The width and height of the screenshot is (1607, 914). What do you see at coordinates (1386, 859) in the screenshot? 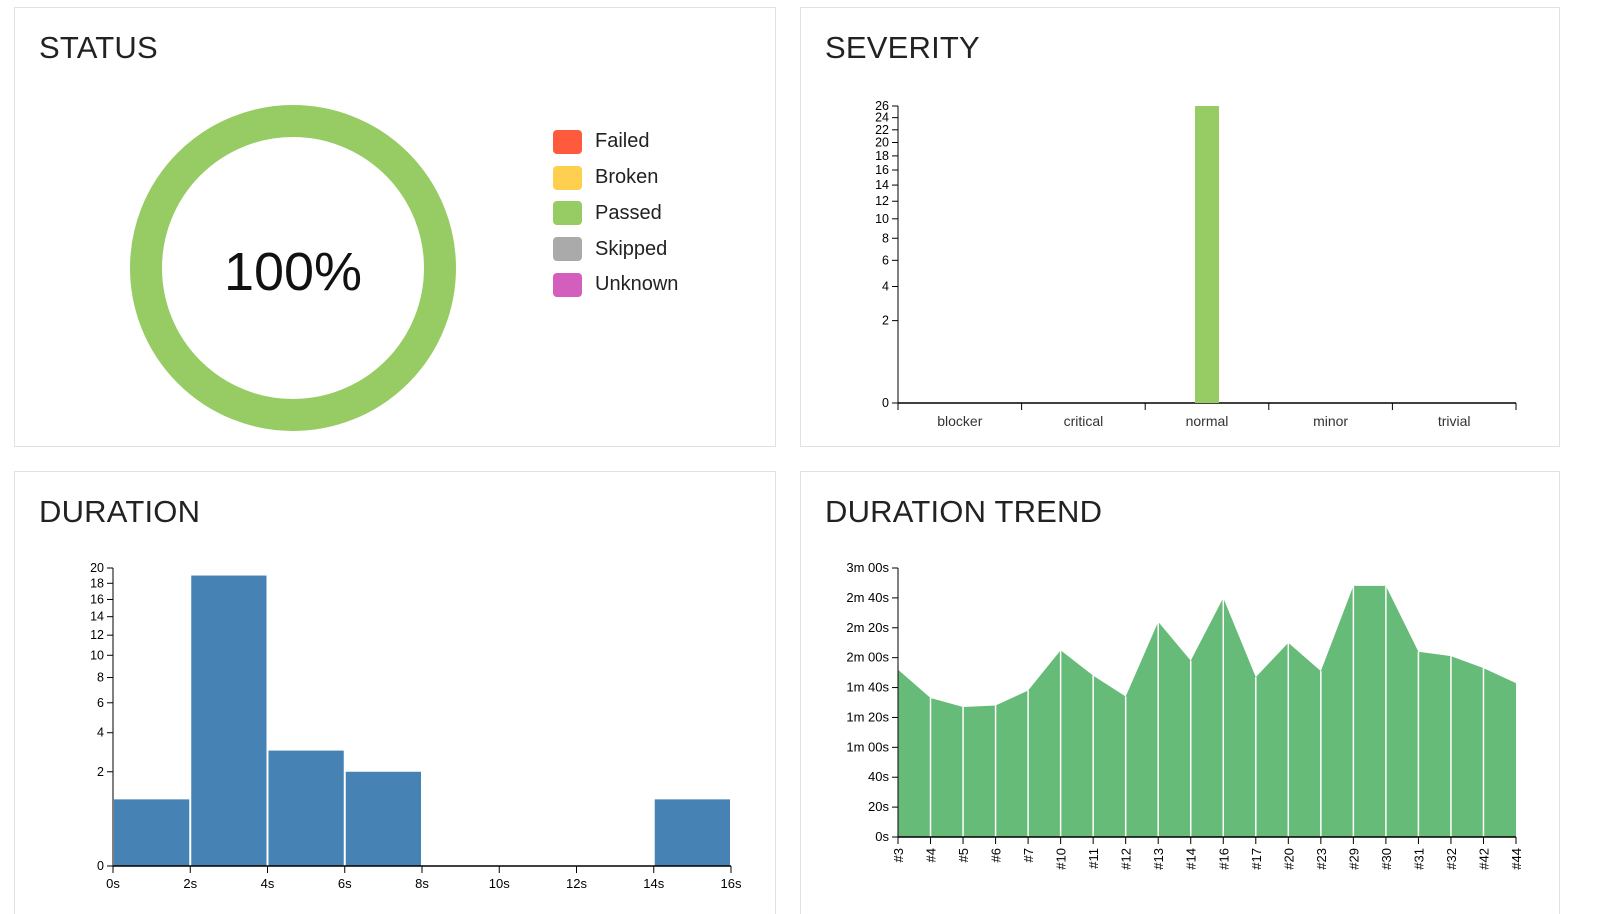
I see `trend-x-tick-label: #30` at bounding box center [1386, 859].